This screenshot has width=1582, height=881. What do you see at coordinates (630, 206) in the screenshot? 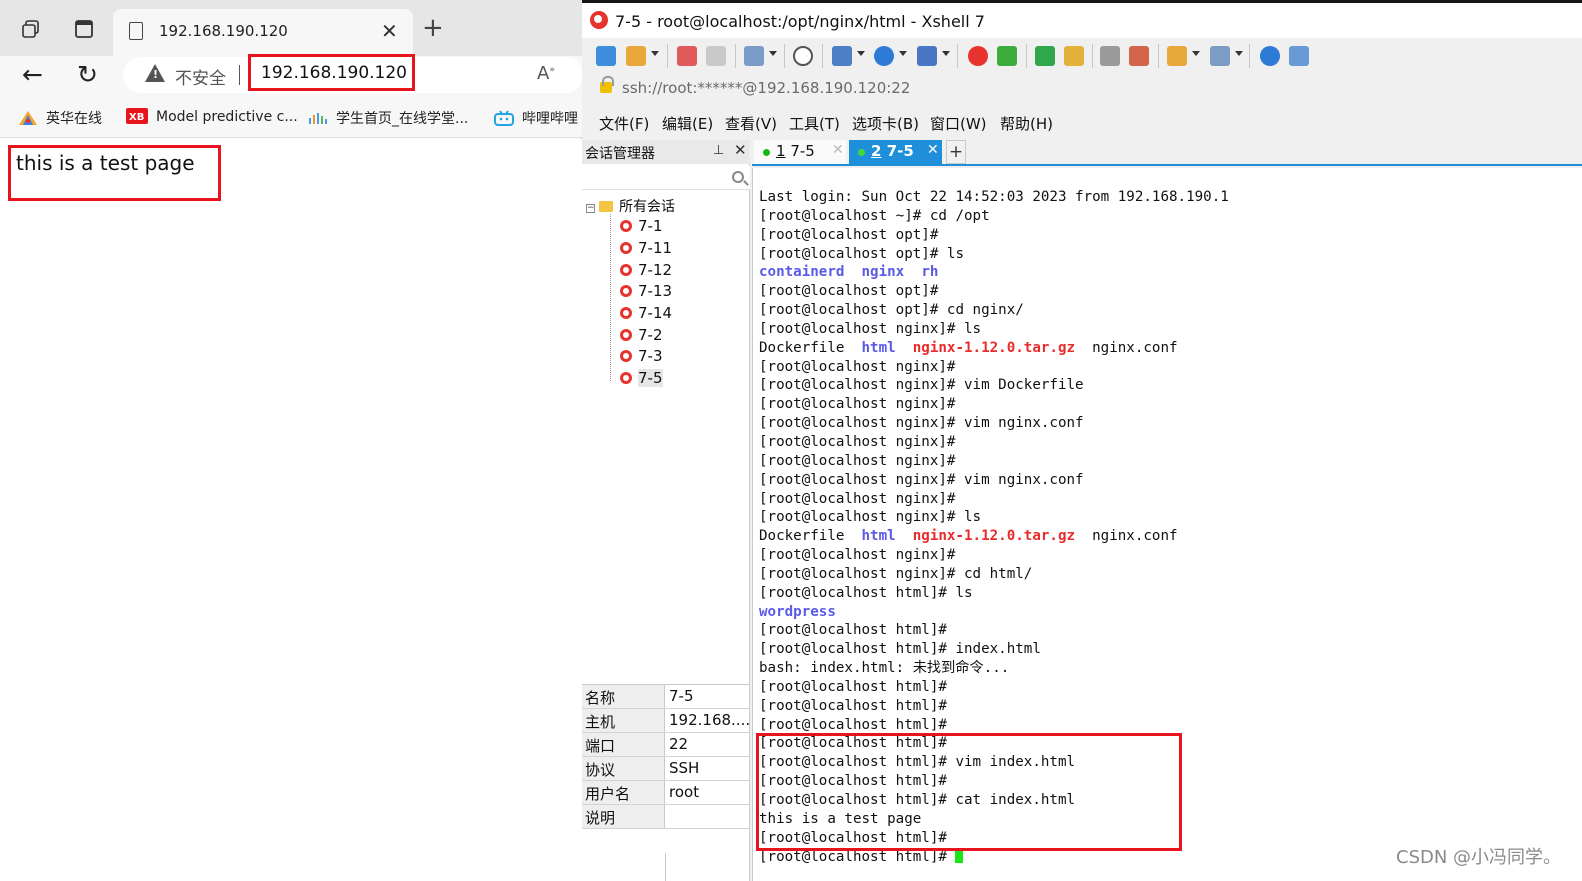
I see `tree-root-all-sessions: − 所有会话` at bounding box center [630, 206].